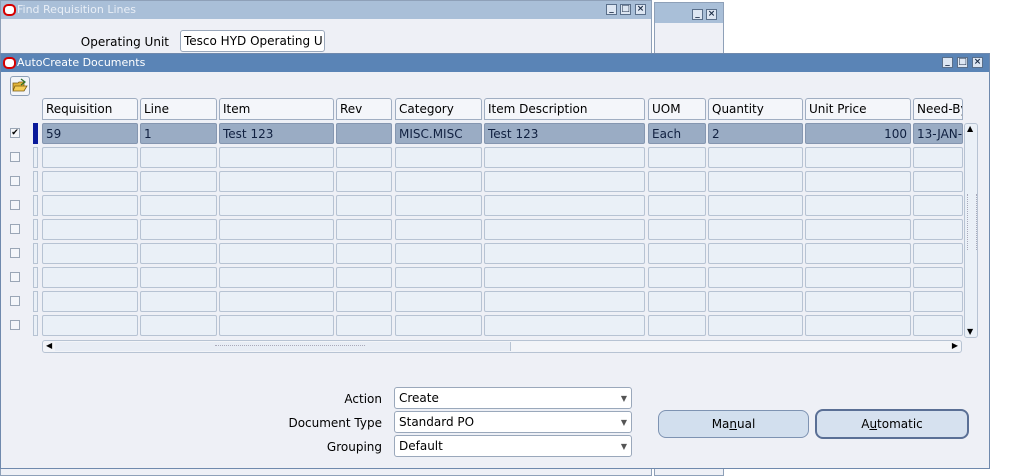 The width and height of the screenshot is (1030, 476). Describe the element at coordinates (755, 133) in the screenshot. I see `cell-quantity: 2` at that location.